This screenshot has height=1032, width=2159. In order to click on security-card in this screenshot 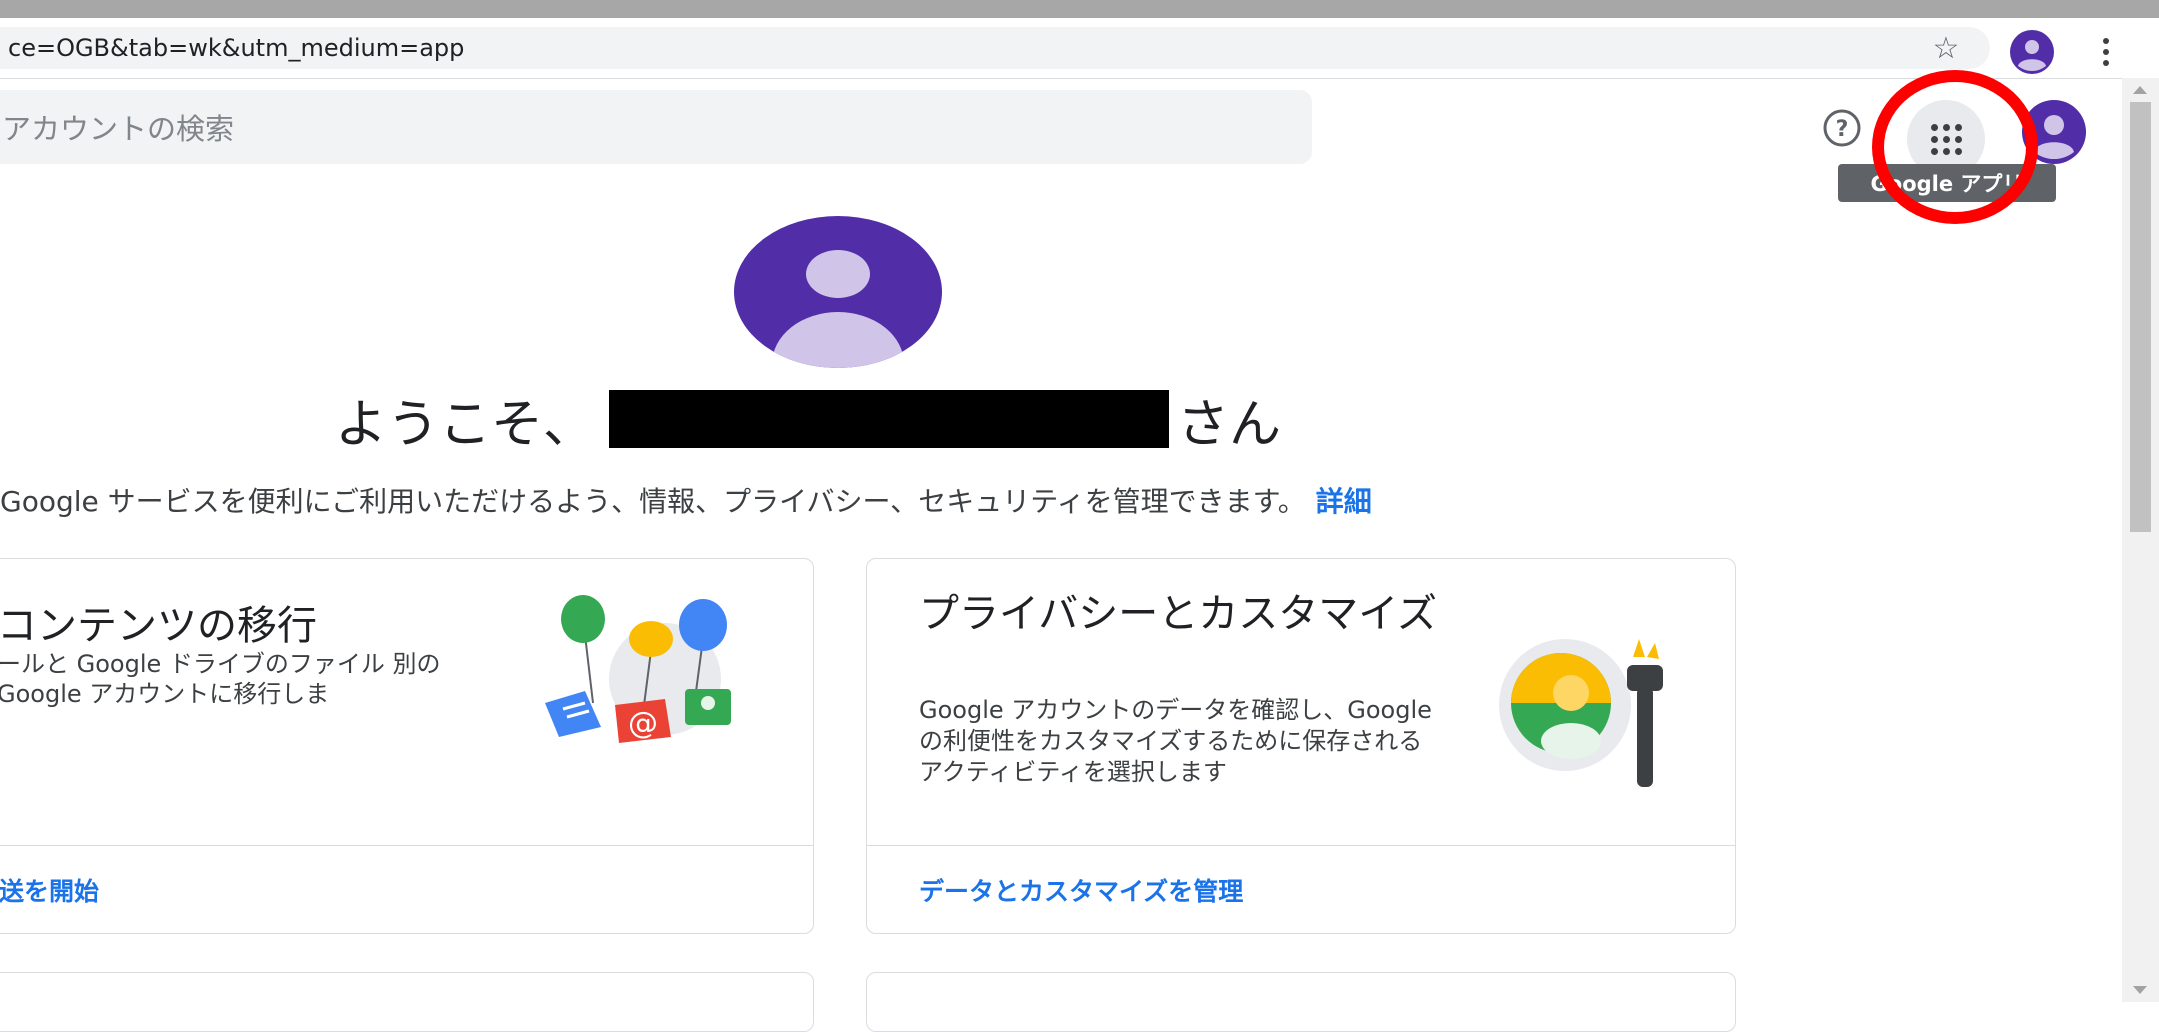, I will do `click(407, 1002)`.